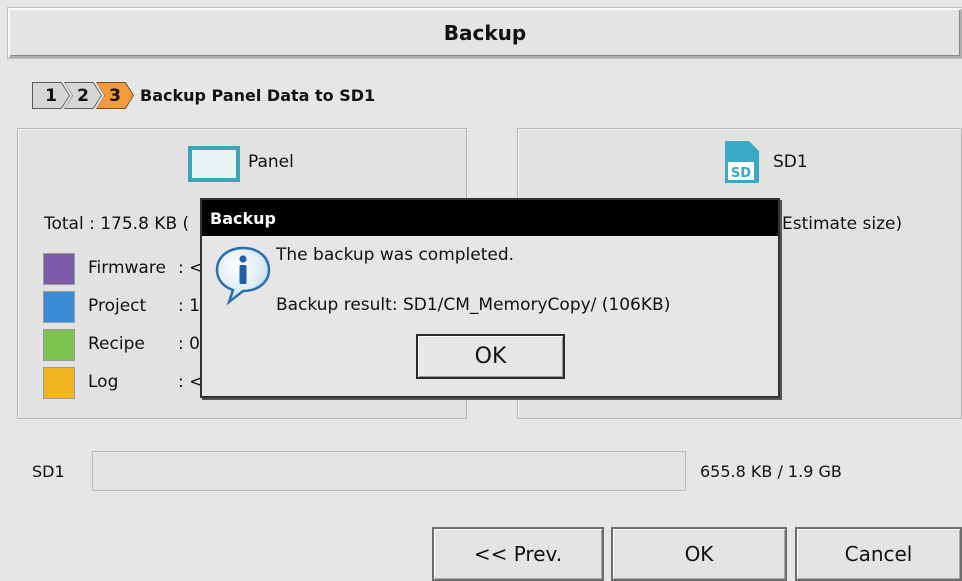 This screenshot has width=962, height=581. I want to click on legend-label-firmware: Firmware, so click(127, 268).